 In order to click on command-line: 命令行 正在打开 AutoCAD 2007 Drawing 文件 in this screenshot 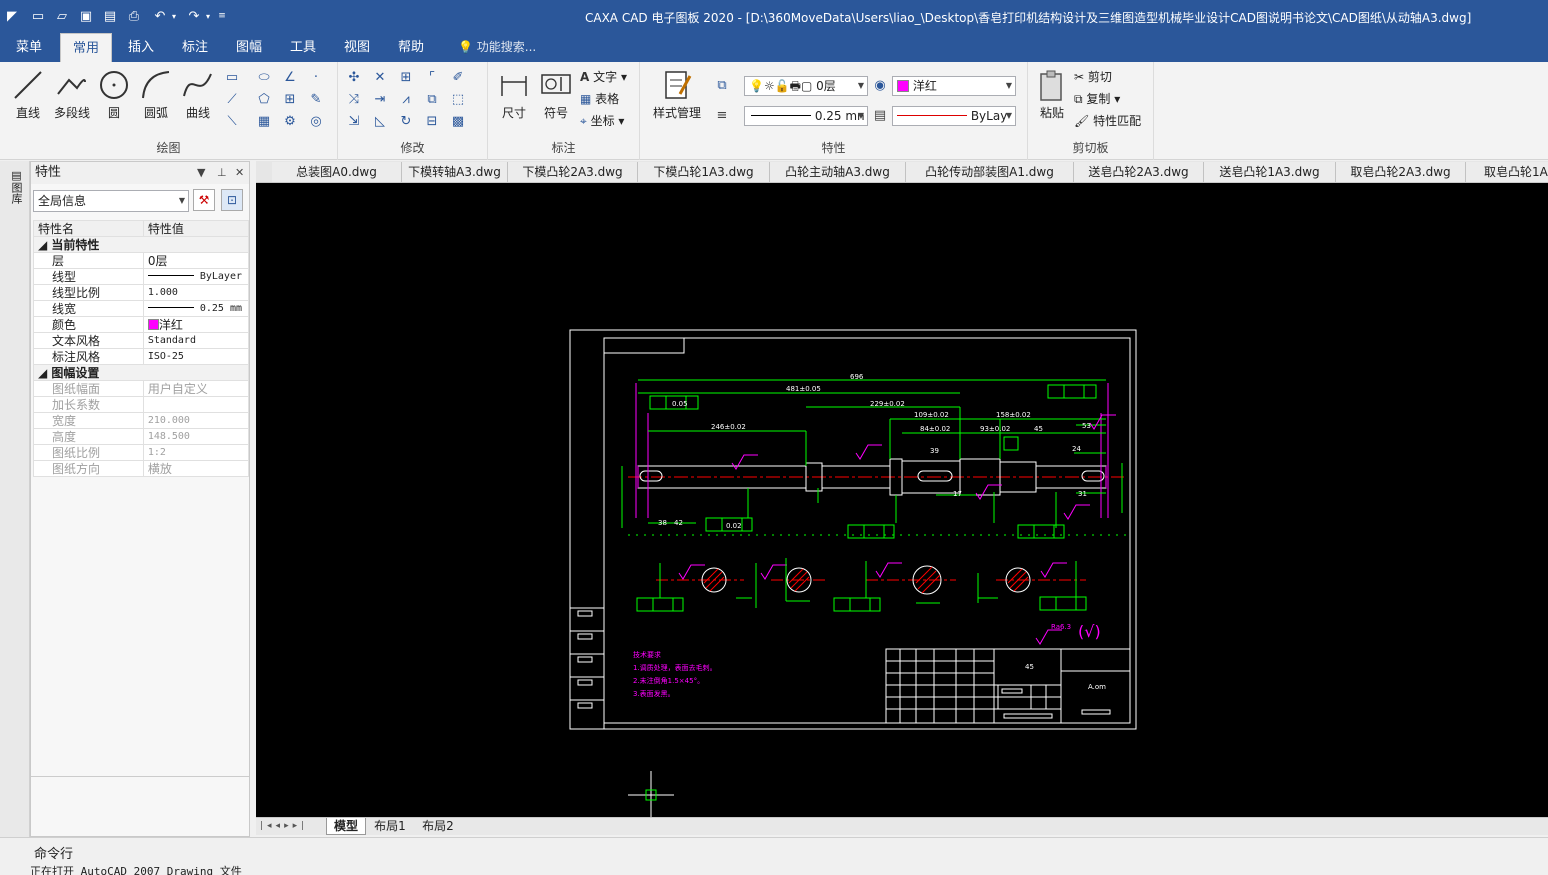, I will do `click(774, 856)`.